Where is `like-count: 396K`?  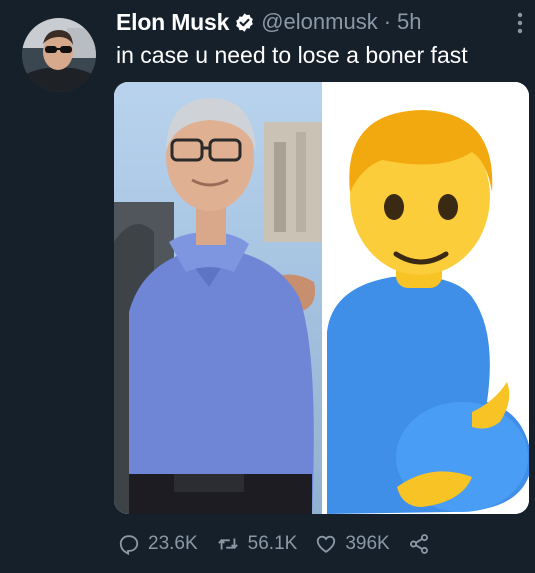
like-count: 396K is located at coordinates (367, 543).